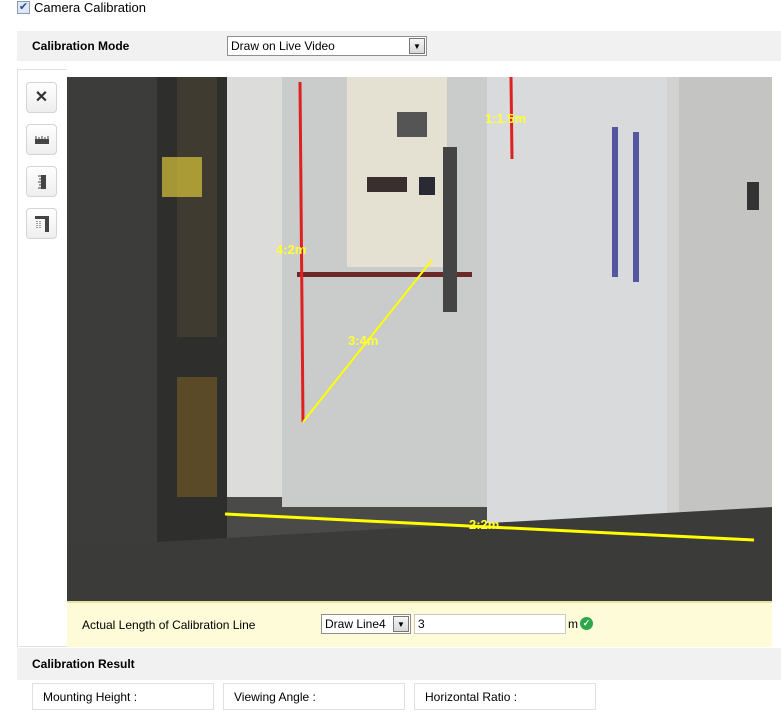 The height and width of the screenshot is (717, 781). What do you see at coordinates (355, 624) in the screenshot?
I see `line-select-value: Draw Line4` at bounding box center [355, 624].